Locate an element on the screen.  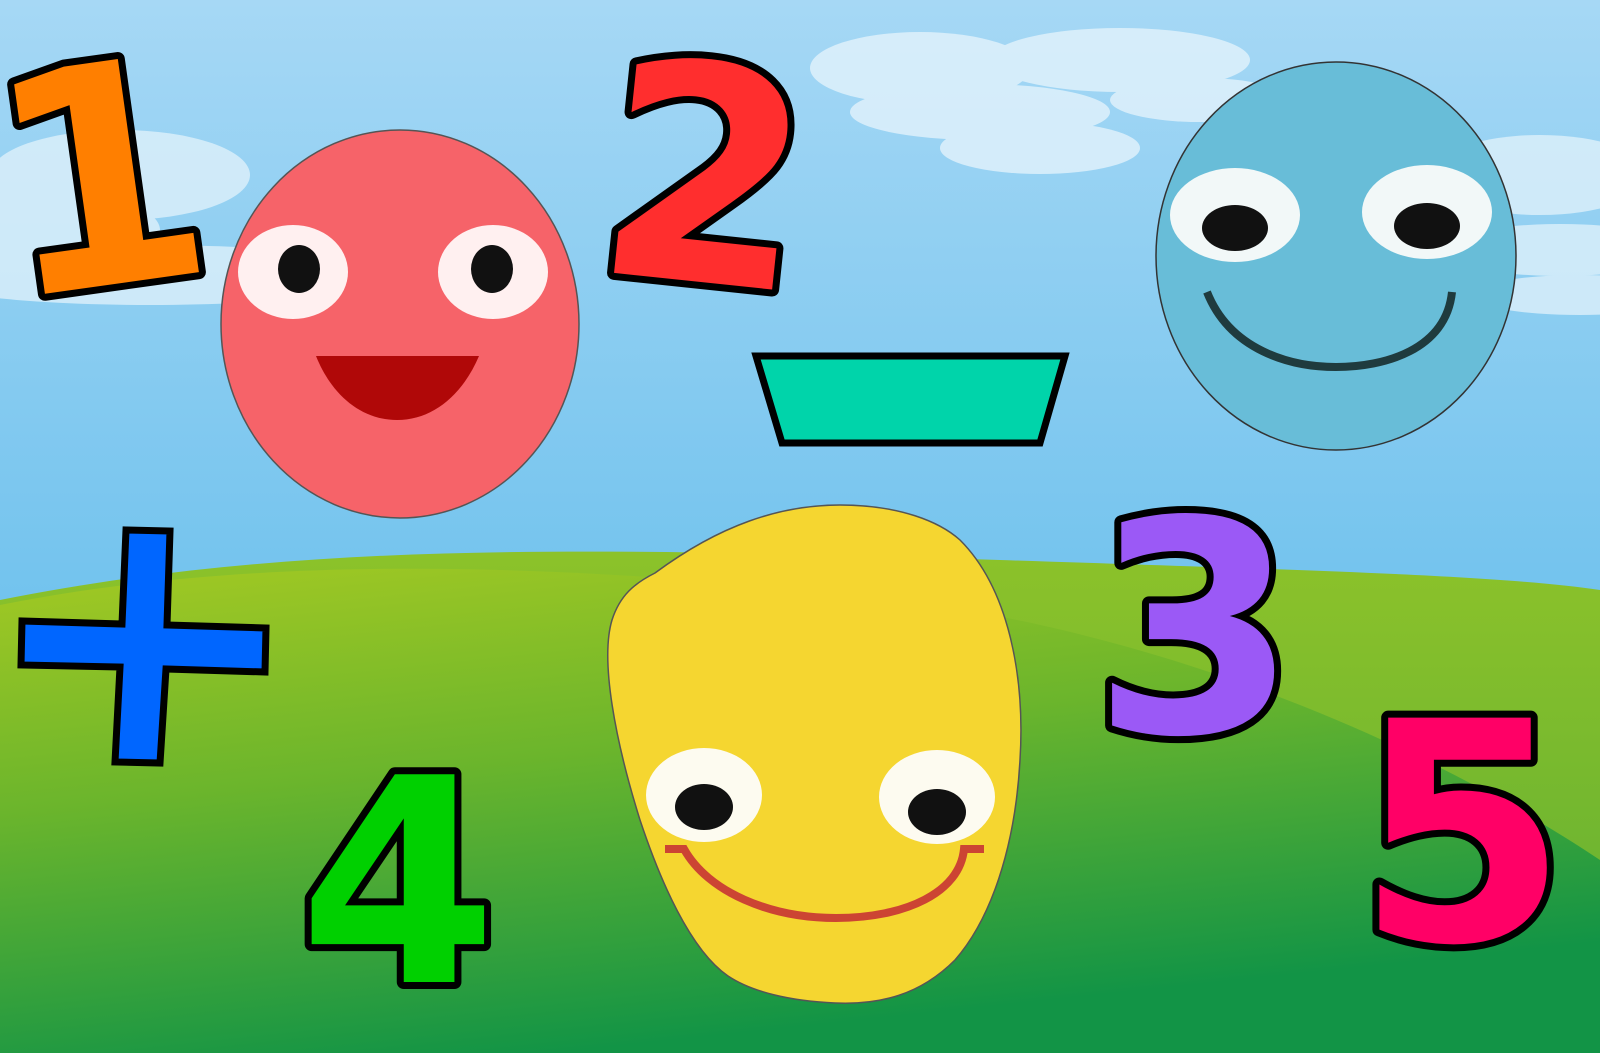
blue-face-left-pupil is located at coordinates (1235, 228).